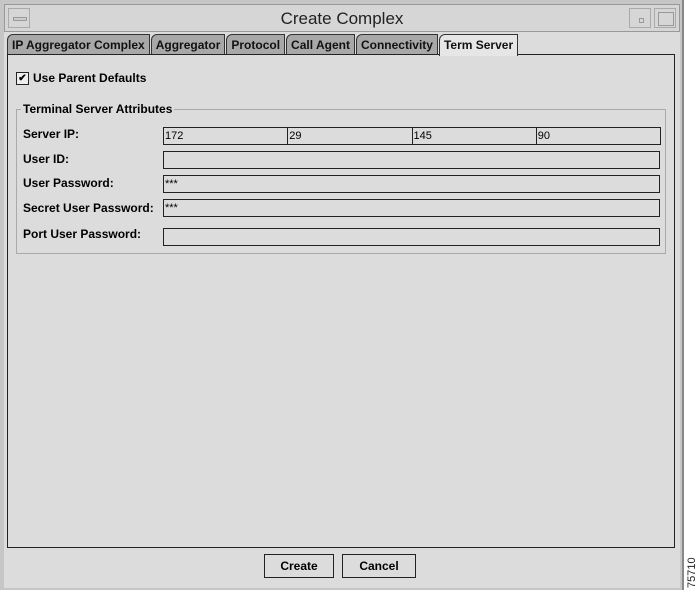  What do you see at coordinates (665, 18) in the screenshot?
I see `maximize-button` at bounding box center [665, 18].